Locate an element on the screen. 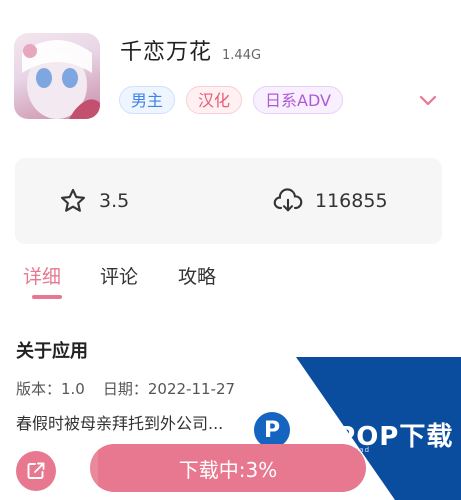 This screenshot has height=500, width=461. download-button: 下载中:3% is located at coordinates (228, 468).